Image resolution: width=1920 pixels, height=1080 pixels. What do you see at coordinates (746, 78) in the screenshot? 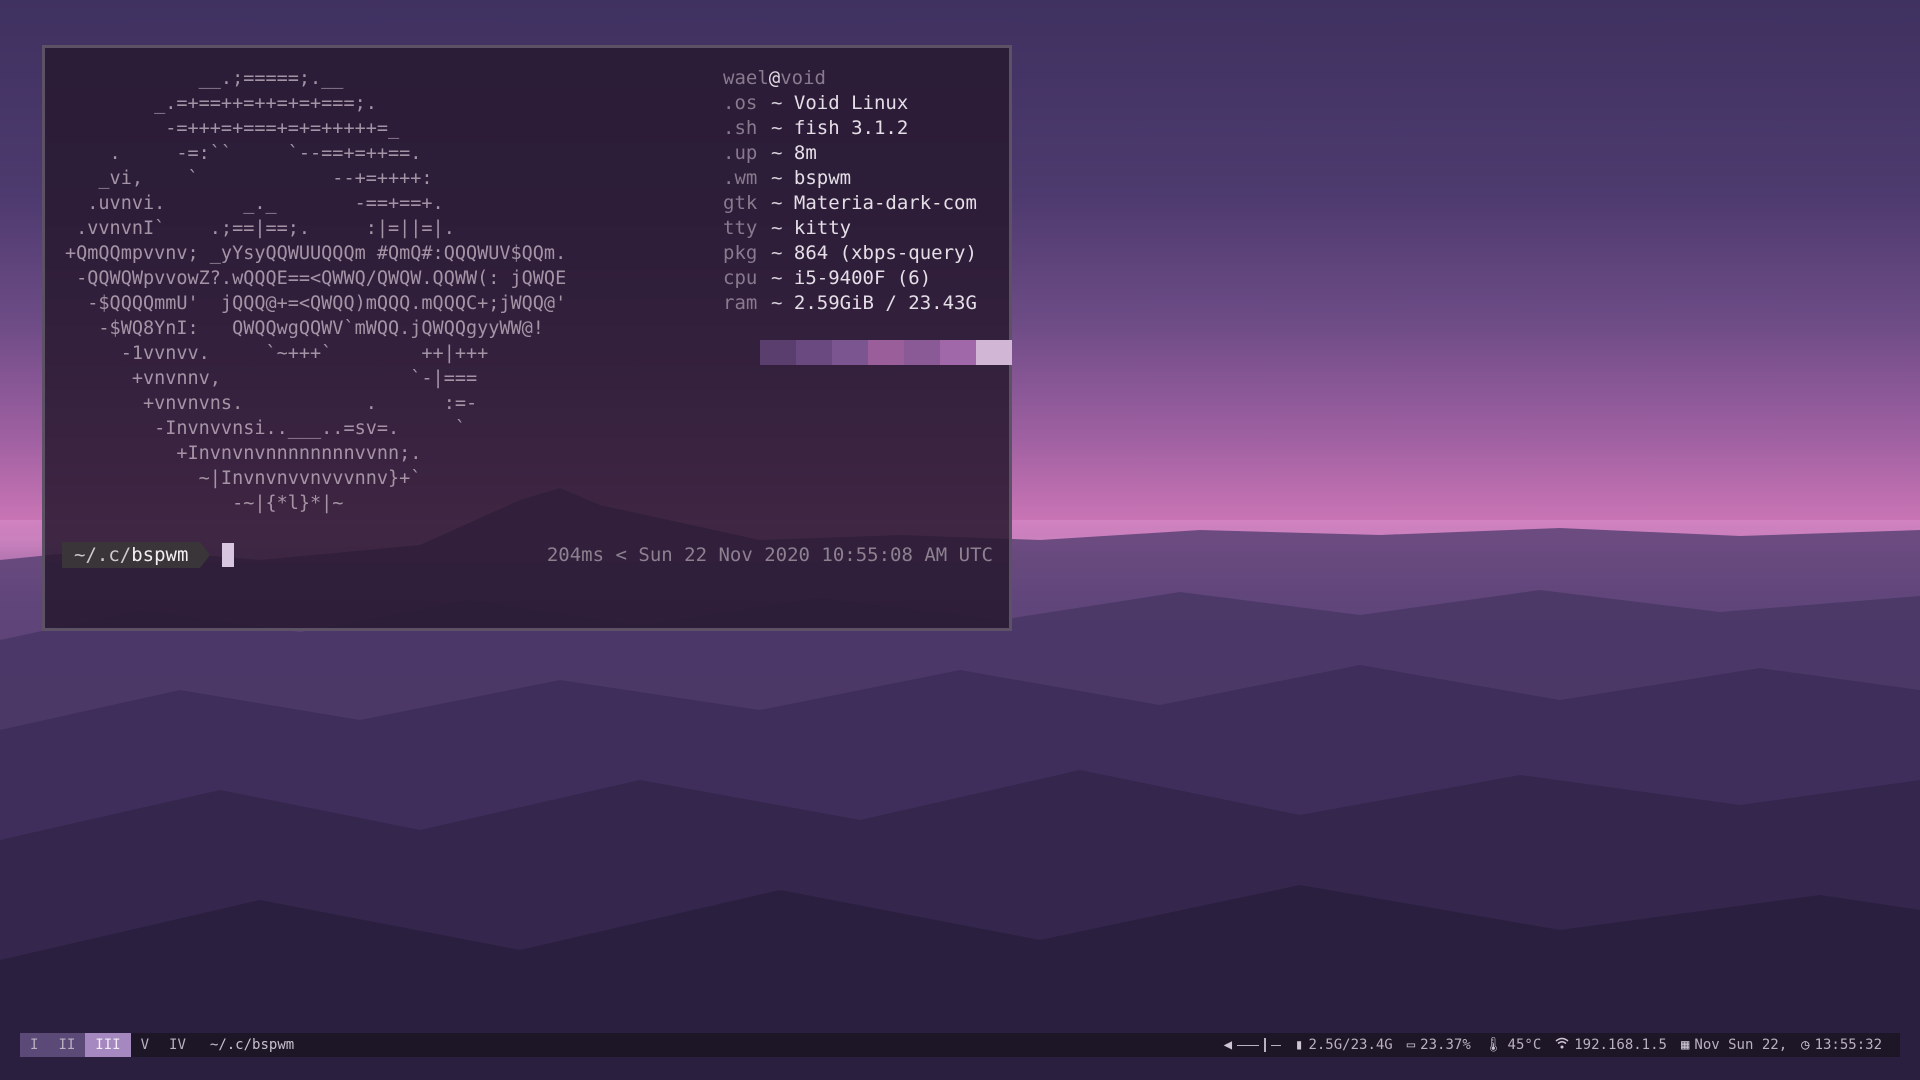
I see `username: wael` at bounding box center [746, 78].